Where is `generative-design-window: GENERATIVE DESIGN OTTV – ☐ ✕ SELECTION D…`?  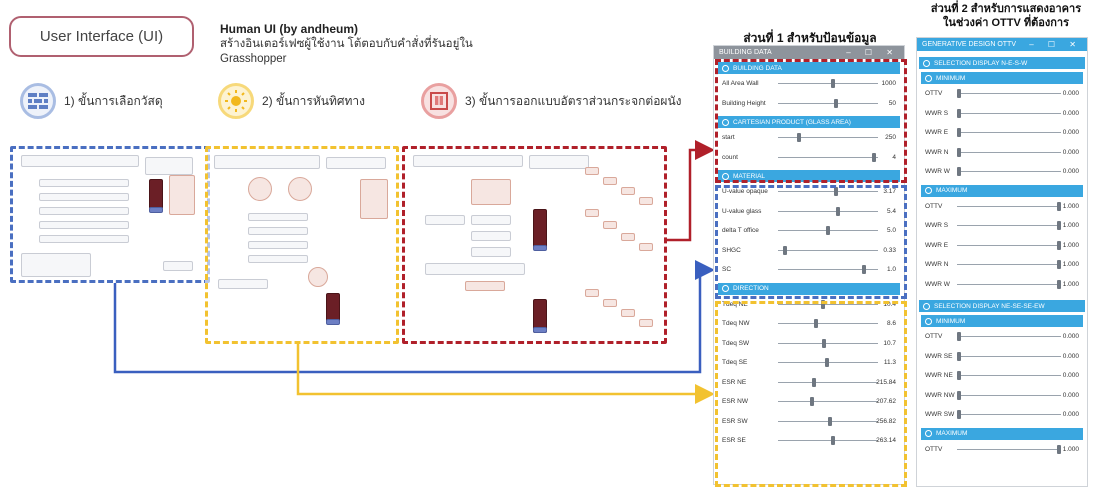 generative-design-window: GENERATIVE DESIGN OTTV – ☐ ✕ SELECTION D… is located at coordinates (1002, 262).